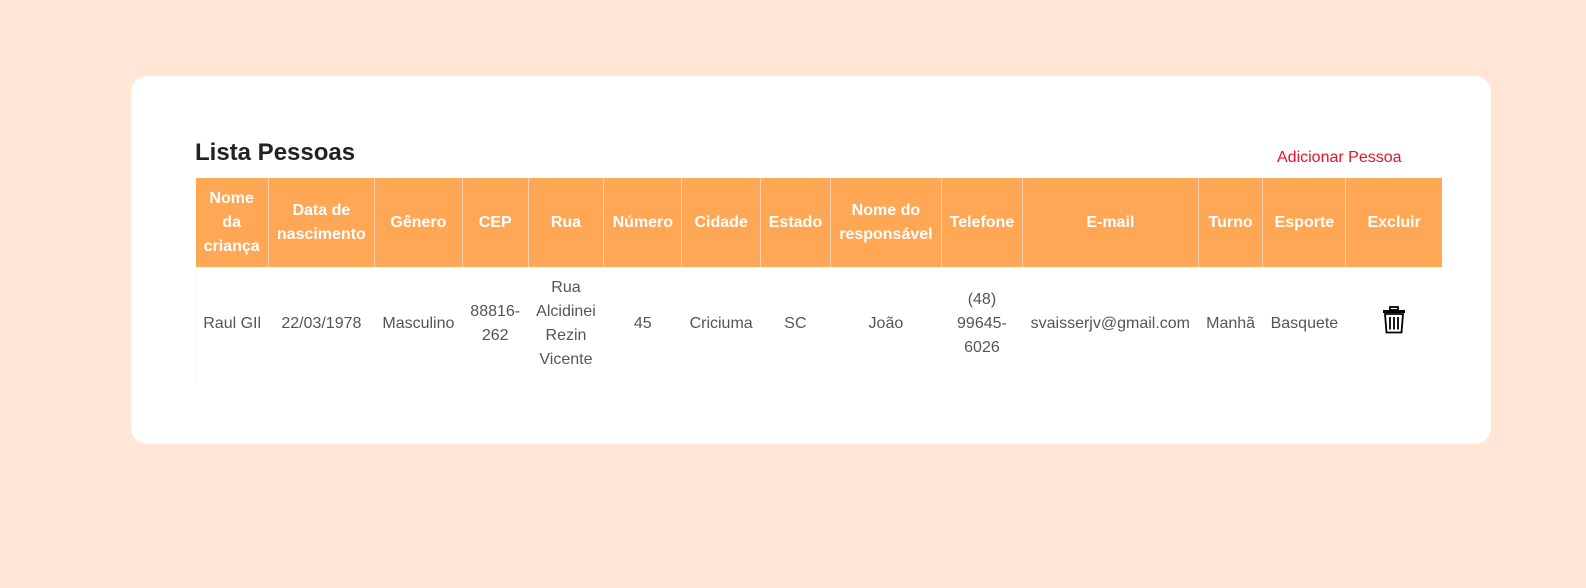  Describe the element at coordinates (1110, 323) in the screenshot. I see `cell-email: svaisserjv@gmail.com` at that location.